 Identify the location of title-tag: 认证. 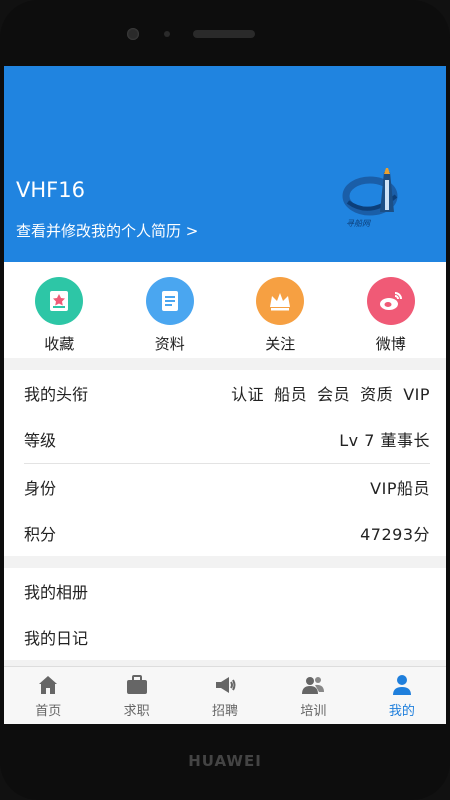
(248, 394).